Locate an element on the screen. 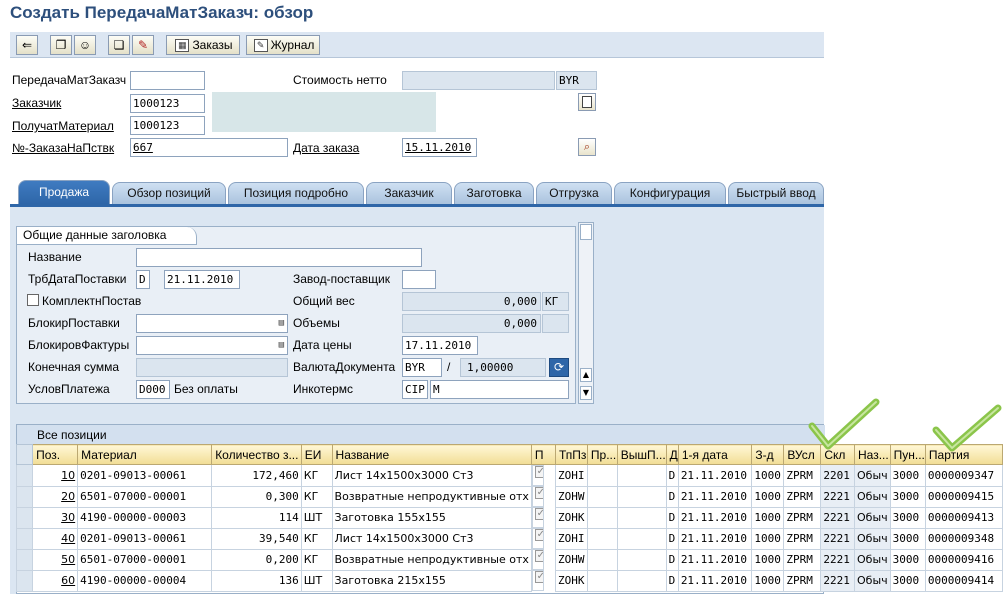 The width and height of the screenshot is (1003, 594). incoterms-field: CIP is located at coordinates (415, 389).